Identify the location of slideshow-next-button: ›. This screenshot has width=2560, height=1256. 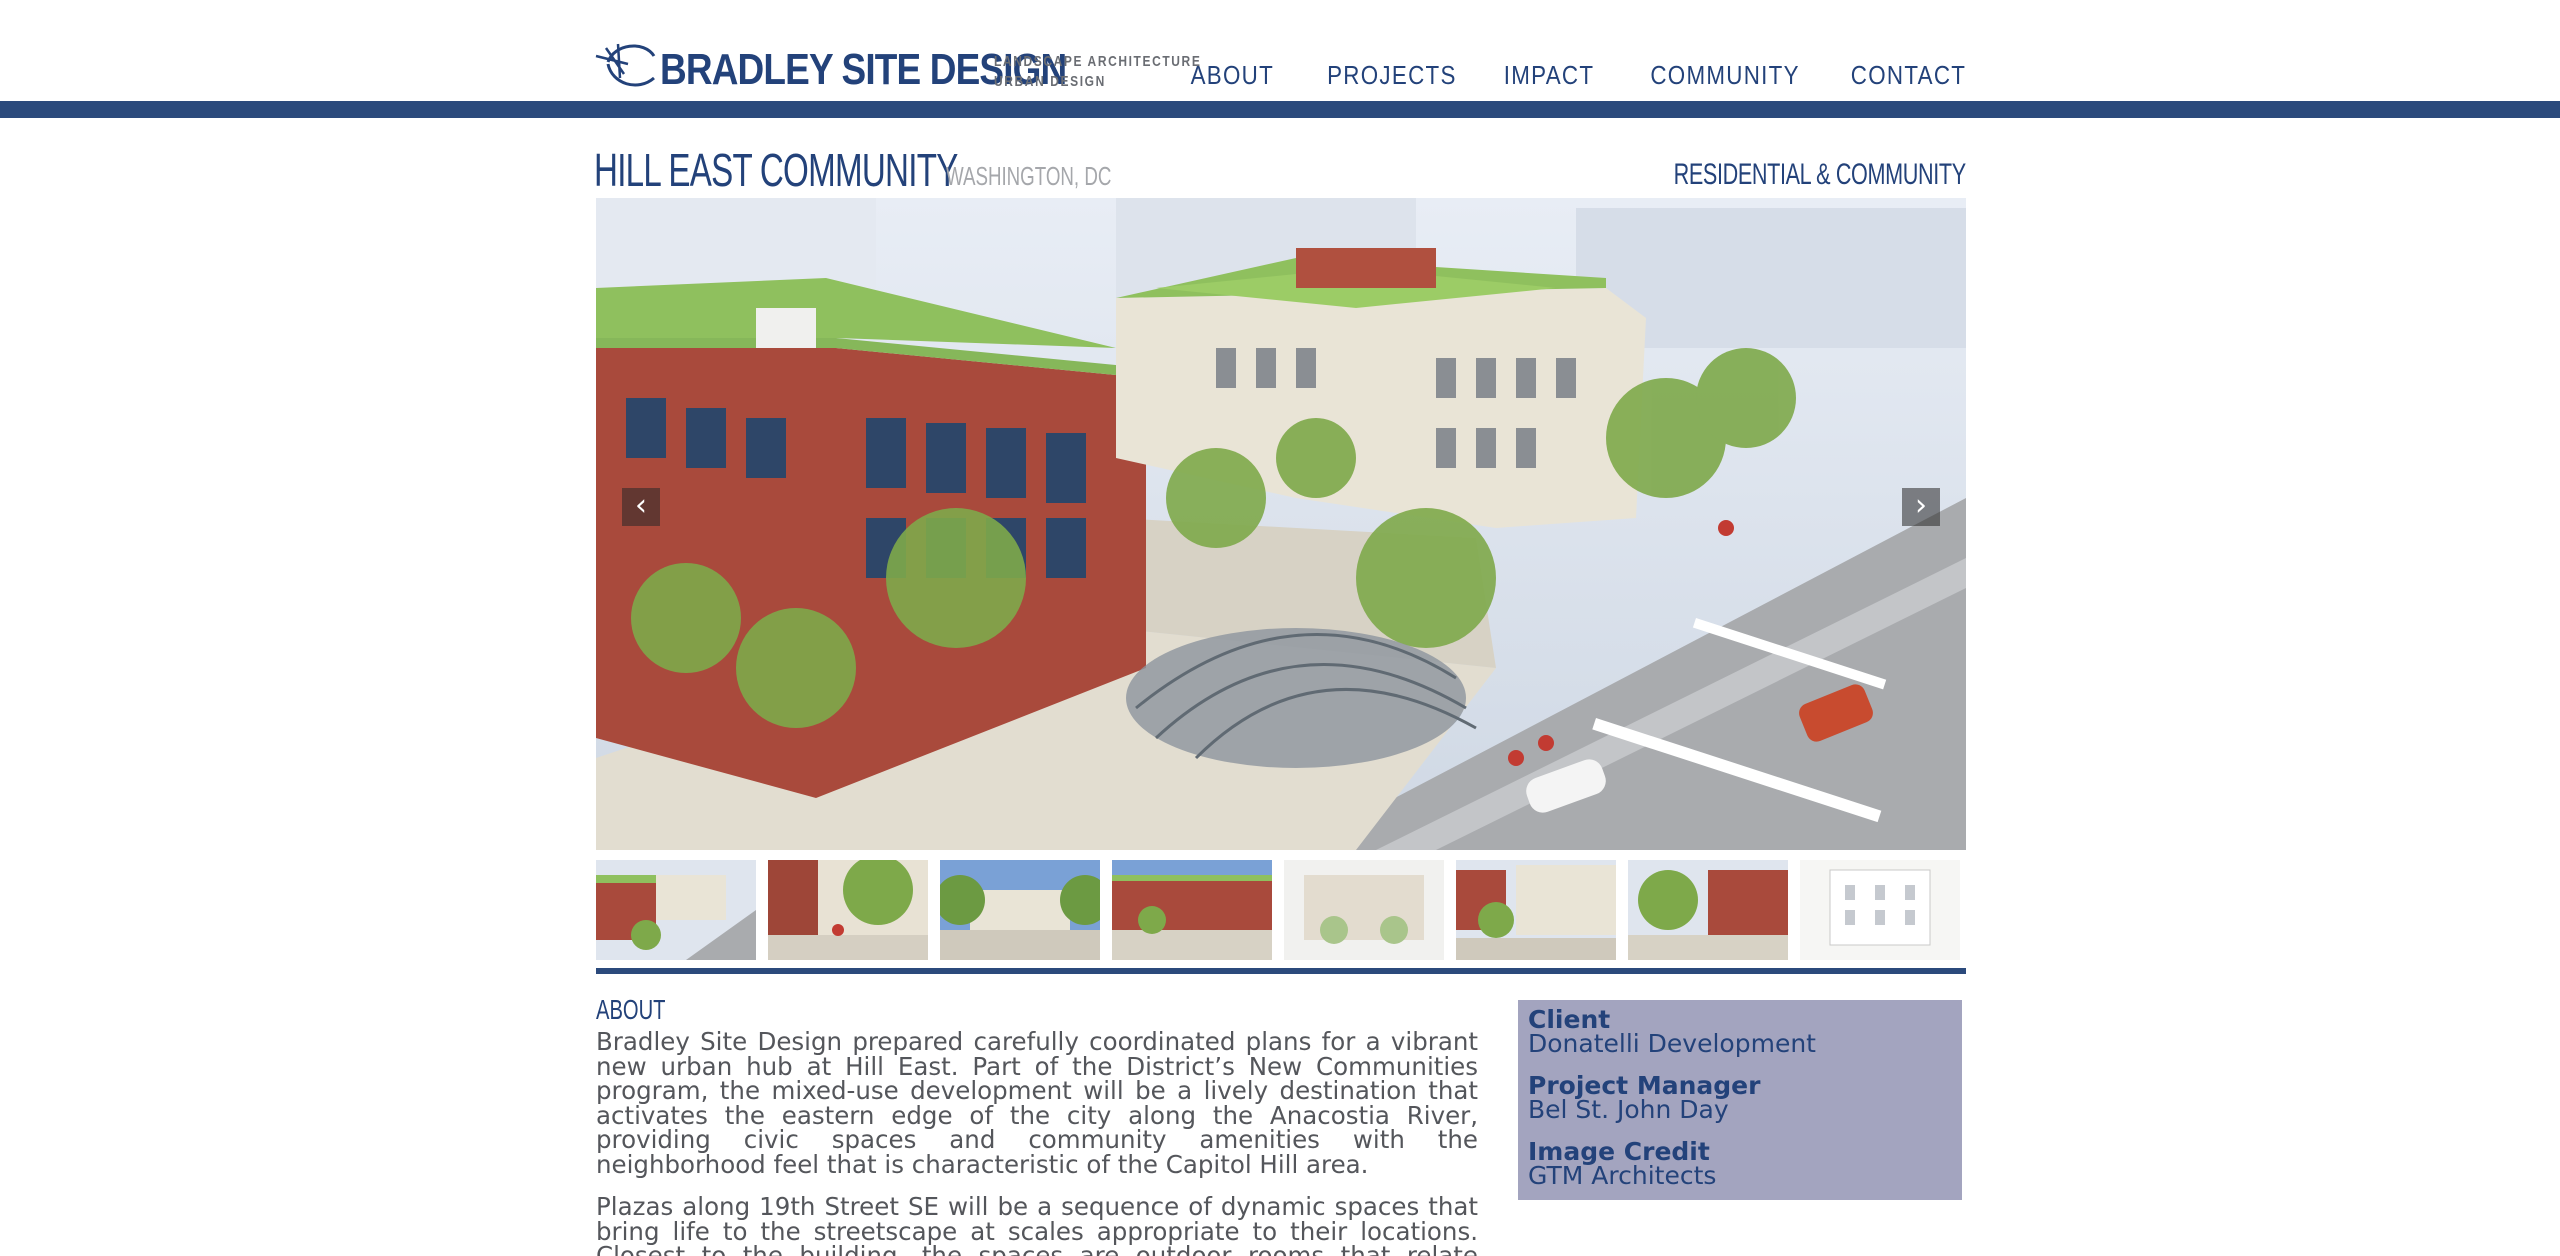
(1921, 507).